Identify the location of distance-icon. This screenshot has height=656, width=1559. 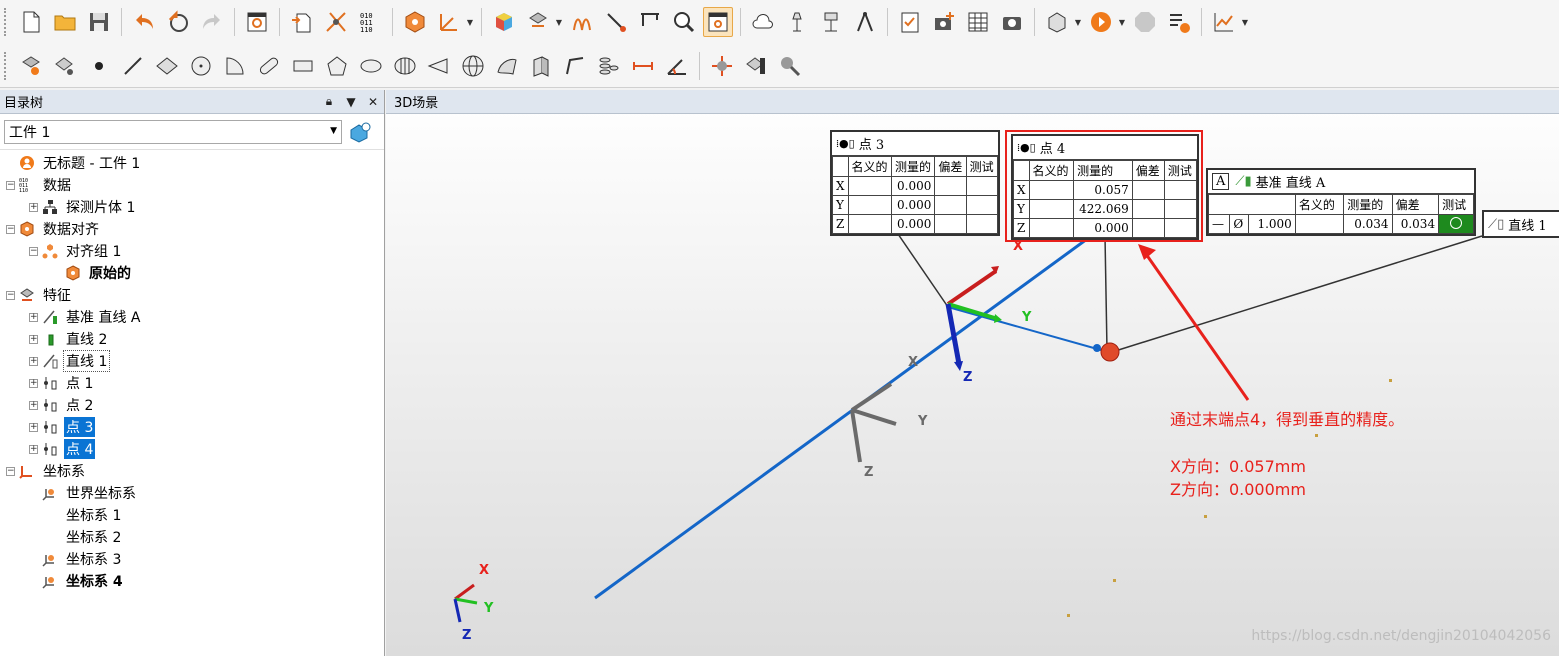
(643, 66).